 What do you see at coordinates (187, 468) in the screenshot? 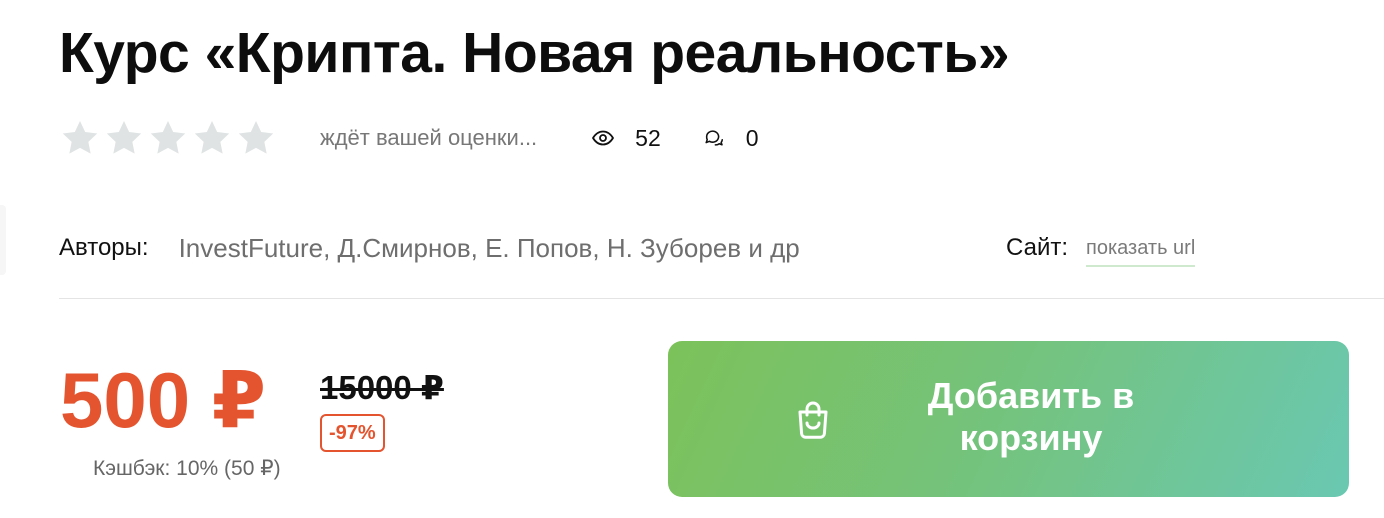
I see `cashback-text: Кэшбэк: 10% (50 ₽)` at bounding box center [187, 468].